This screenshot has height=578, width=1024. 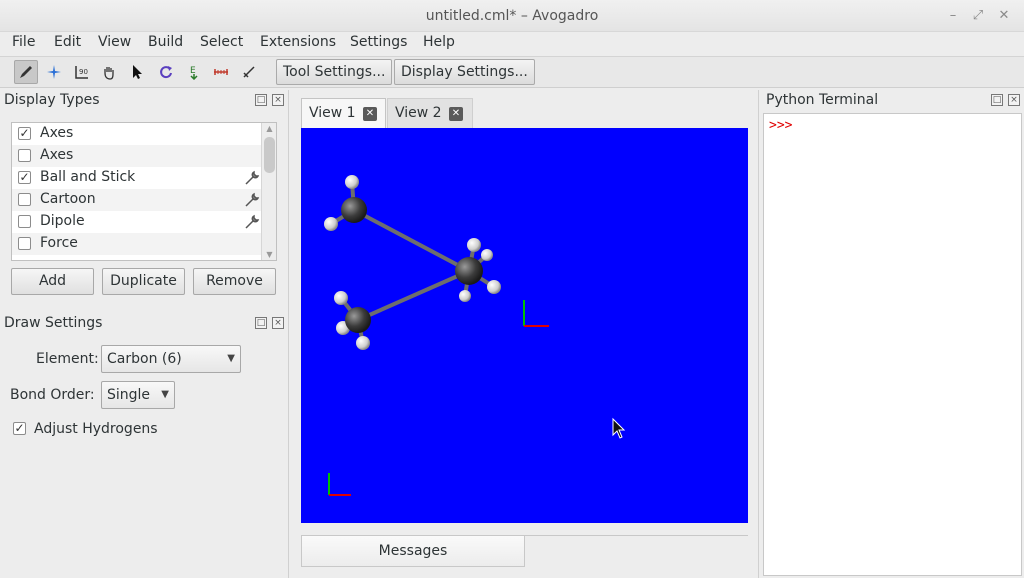 What do you see at coordinates (953, 16) in the screenshot?
I see `minimize-icon: –` at bounding box center [953, 16].